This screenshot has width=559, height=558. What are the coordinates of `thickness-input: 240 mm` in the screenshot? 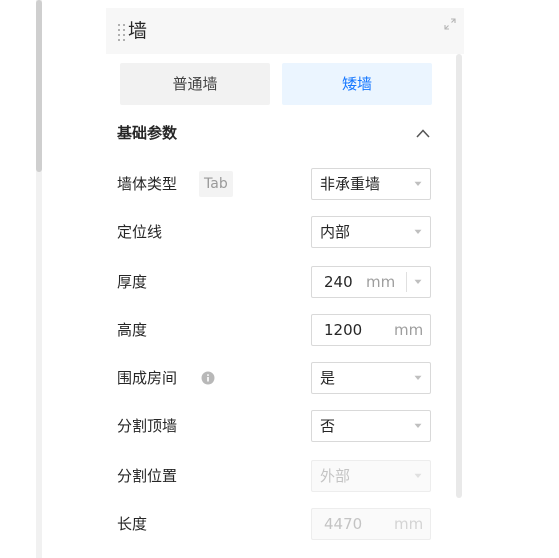 It's located at (371, 282).